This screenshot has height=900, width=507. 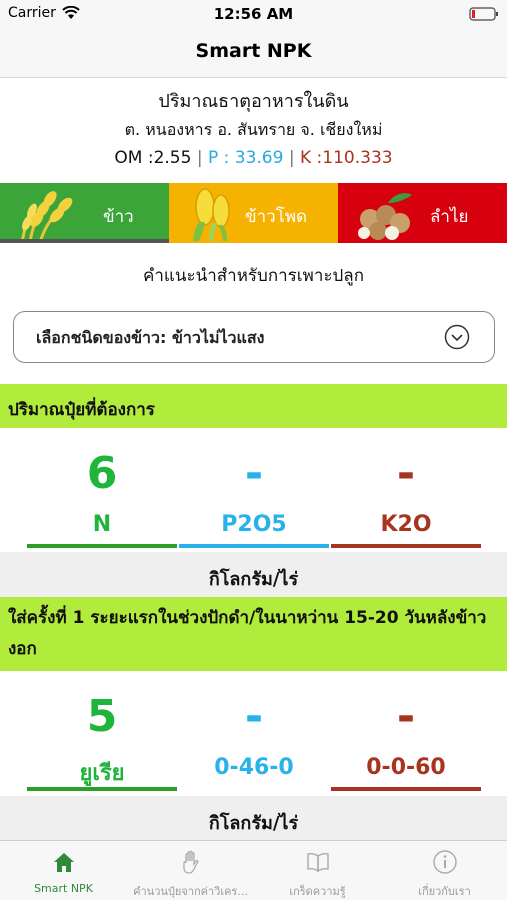 I want to click on status-bar: Carrier 12:56 AM, so click(x=253, y=14).